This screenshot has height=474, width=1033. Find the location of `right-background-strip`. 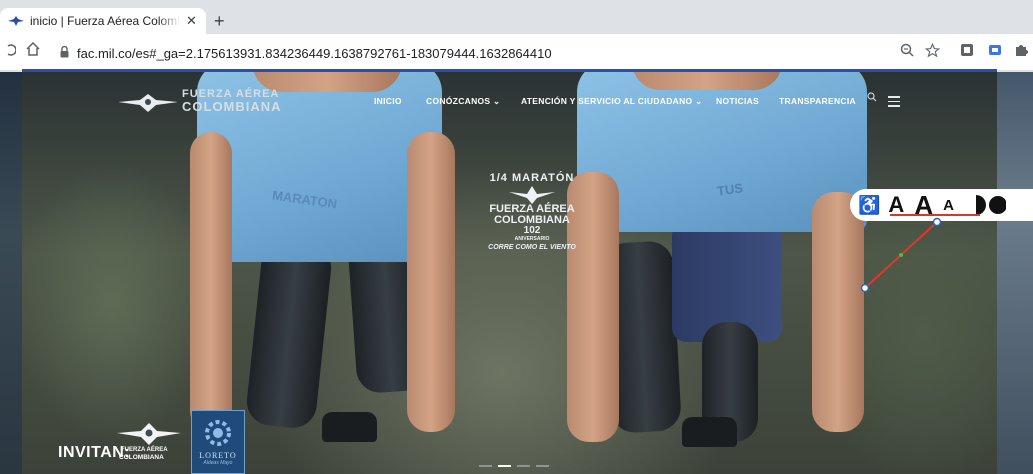

right-background-strip is located at coordinates (1015, 273).